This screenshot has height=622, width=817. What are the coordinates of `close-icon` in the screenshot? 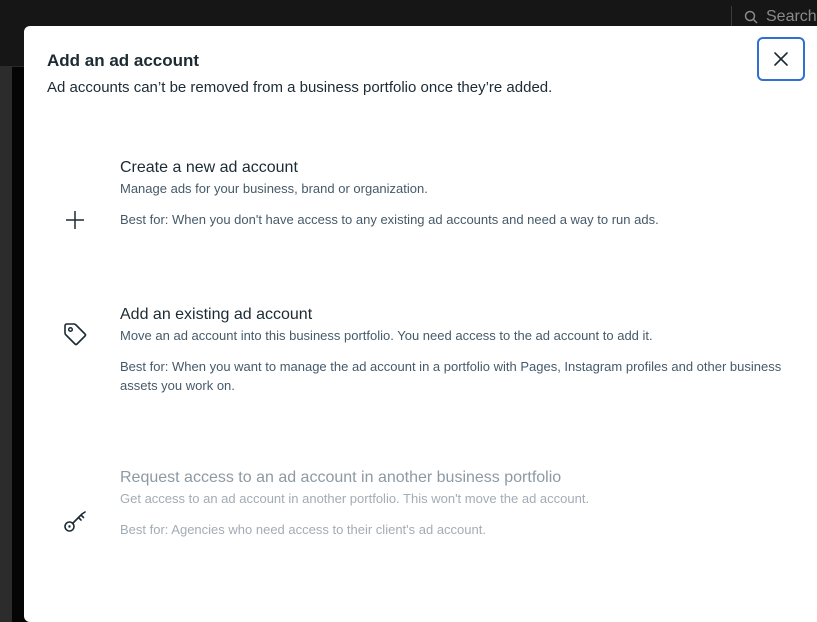 It's located at (781, 59).